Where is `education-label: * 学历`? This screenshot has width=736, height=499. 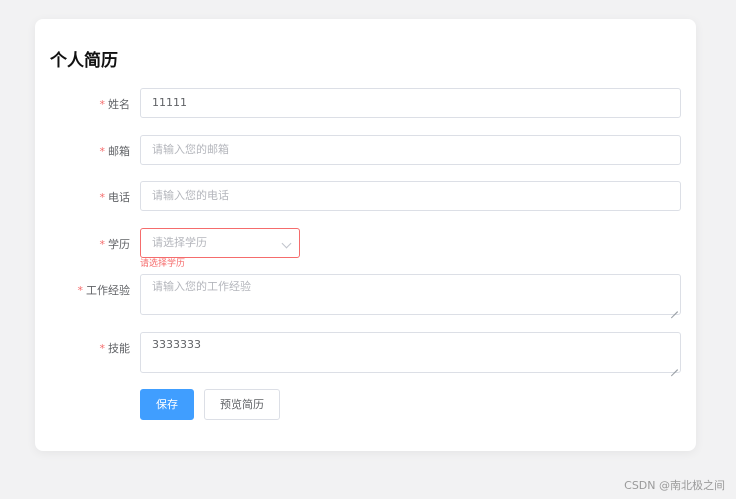 education-label: * 学历 is located at coordinates (115, 244).